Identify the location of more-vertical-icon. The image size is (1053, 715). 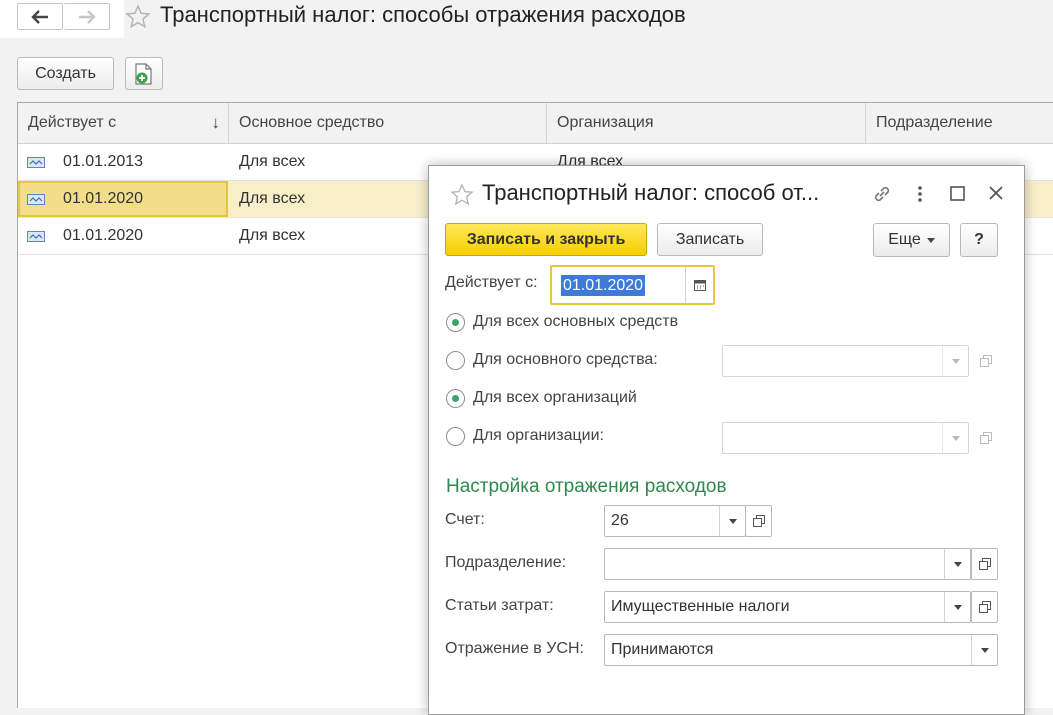
(920, 194).